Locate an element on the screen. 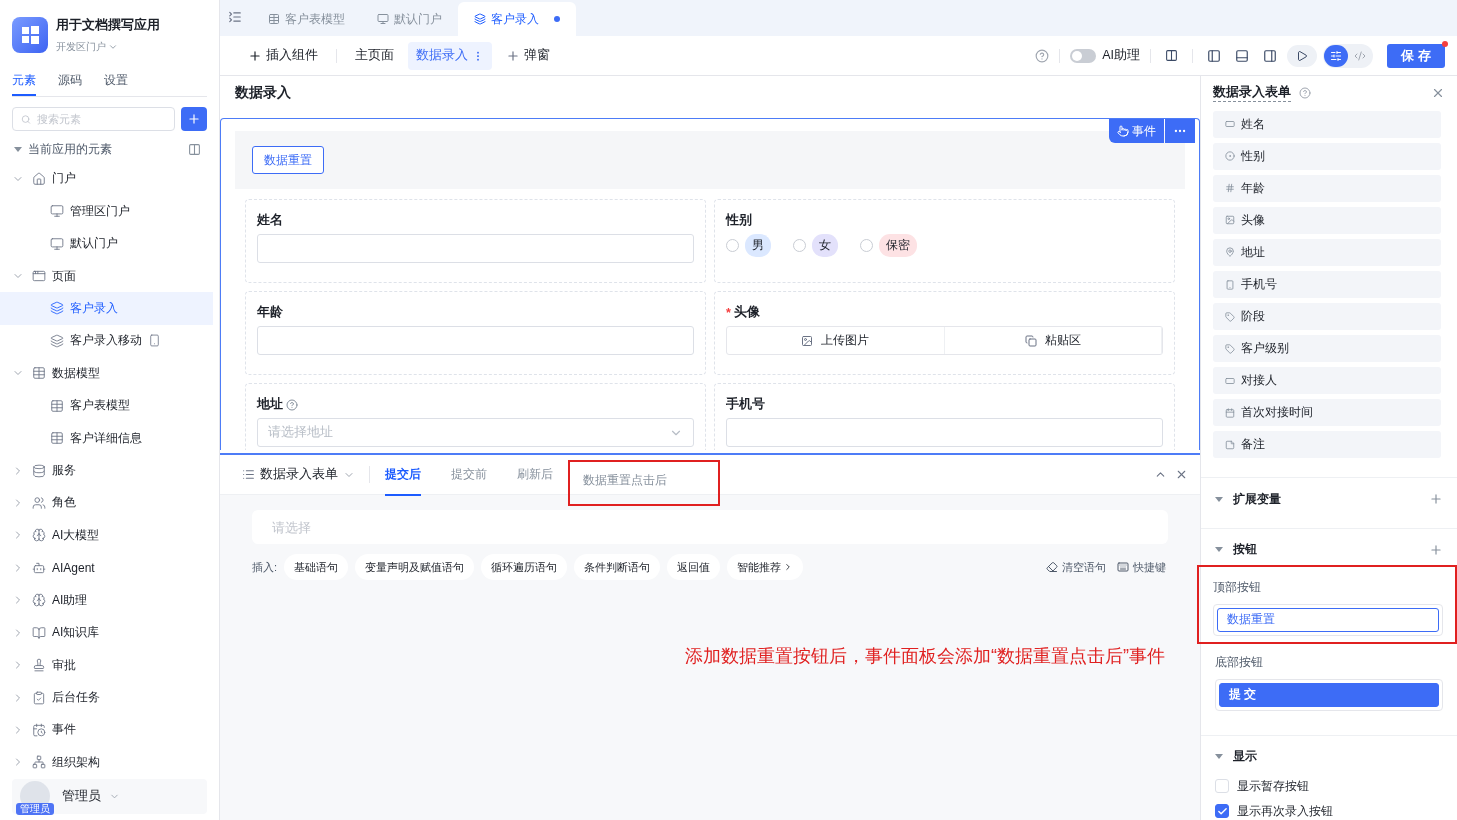 The width and height of the screenshot is (1457, 820). editor-tab: 客户录入 is located at coordinates (517, 19).